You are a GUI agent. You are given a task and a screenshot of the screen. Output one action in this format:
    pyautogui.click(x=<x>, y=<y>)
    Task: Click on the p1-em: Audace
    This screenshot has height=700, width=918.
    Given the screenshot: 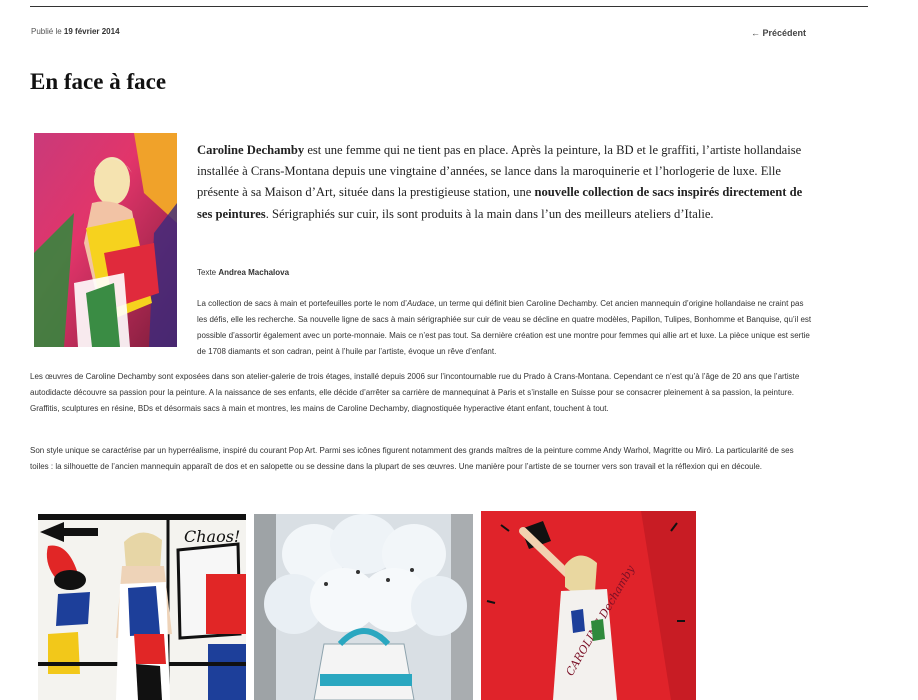 What is the action you would take?
    pyautogui.click(x=420, y=303)
    